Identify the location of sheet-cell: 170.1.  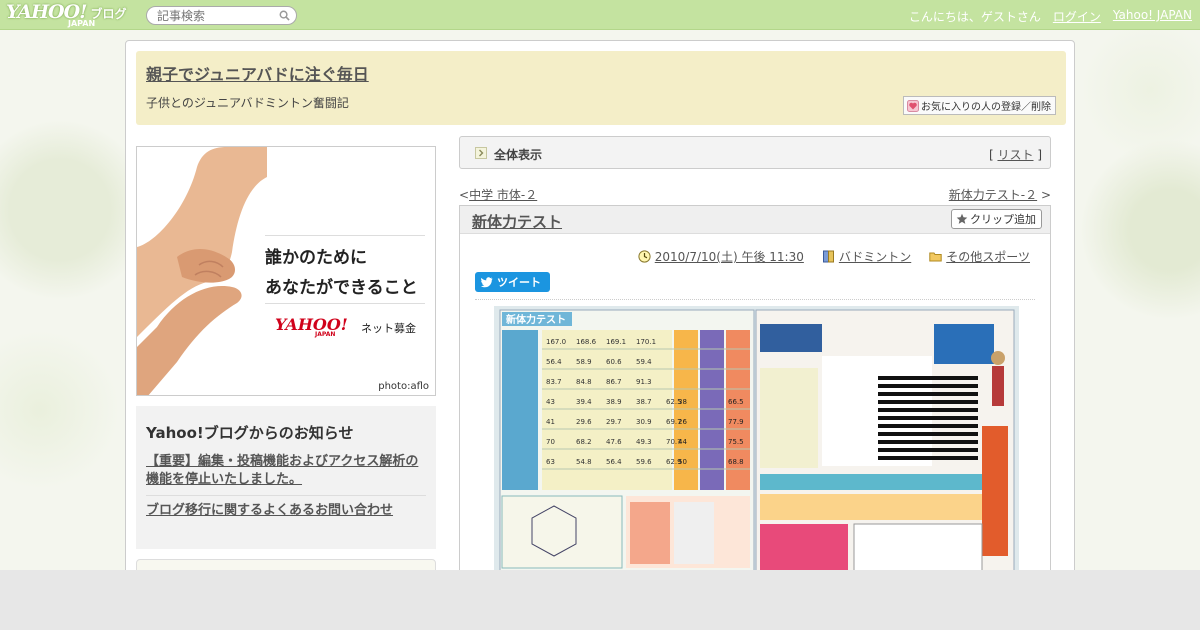
(646, 342).